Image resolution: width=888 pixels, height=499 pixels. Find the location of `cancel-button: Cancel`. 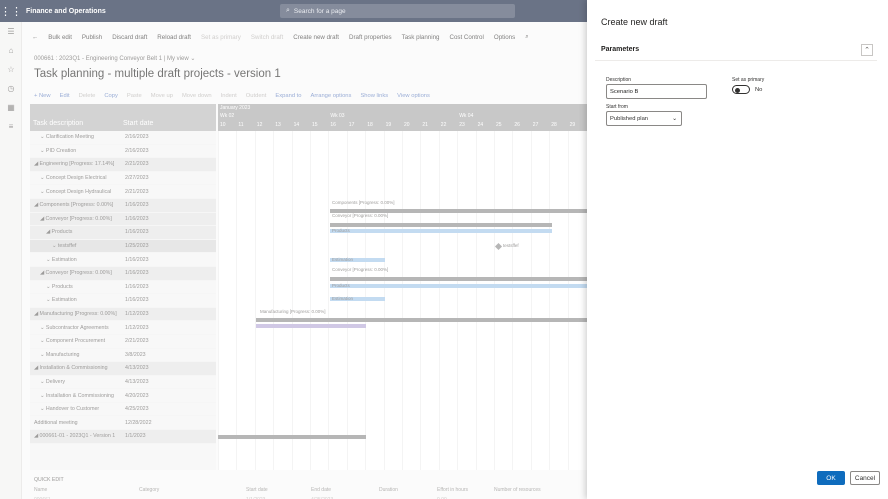

cancel-button: Cancel is located at coordinates (865, 478).